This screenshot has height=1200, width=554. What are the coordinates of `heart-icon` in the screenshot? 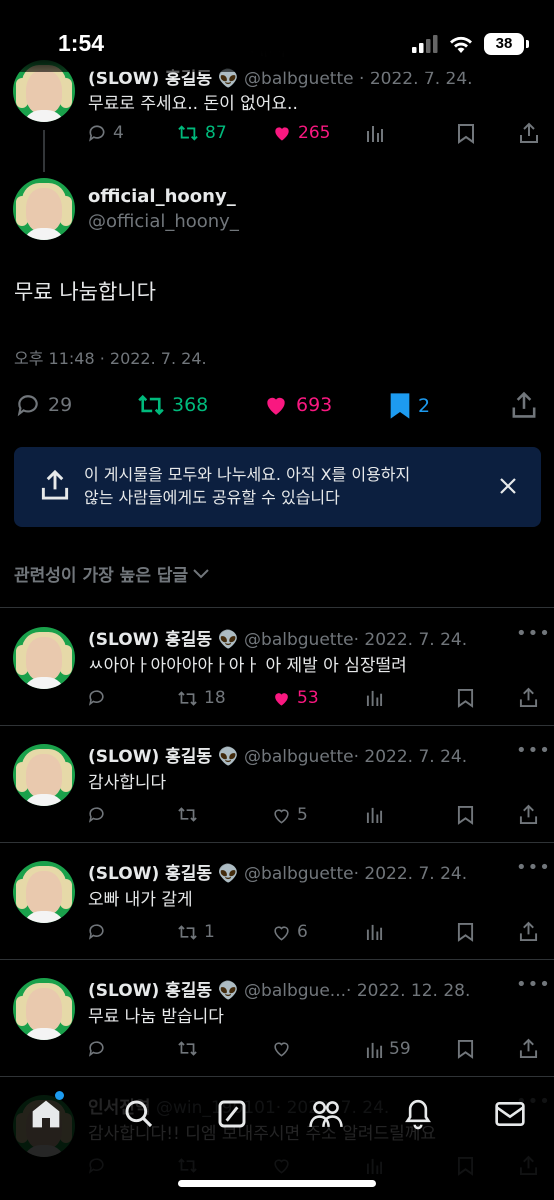 It's located at (281, 1049).